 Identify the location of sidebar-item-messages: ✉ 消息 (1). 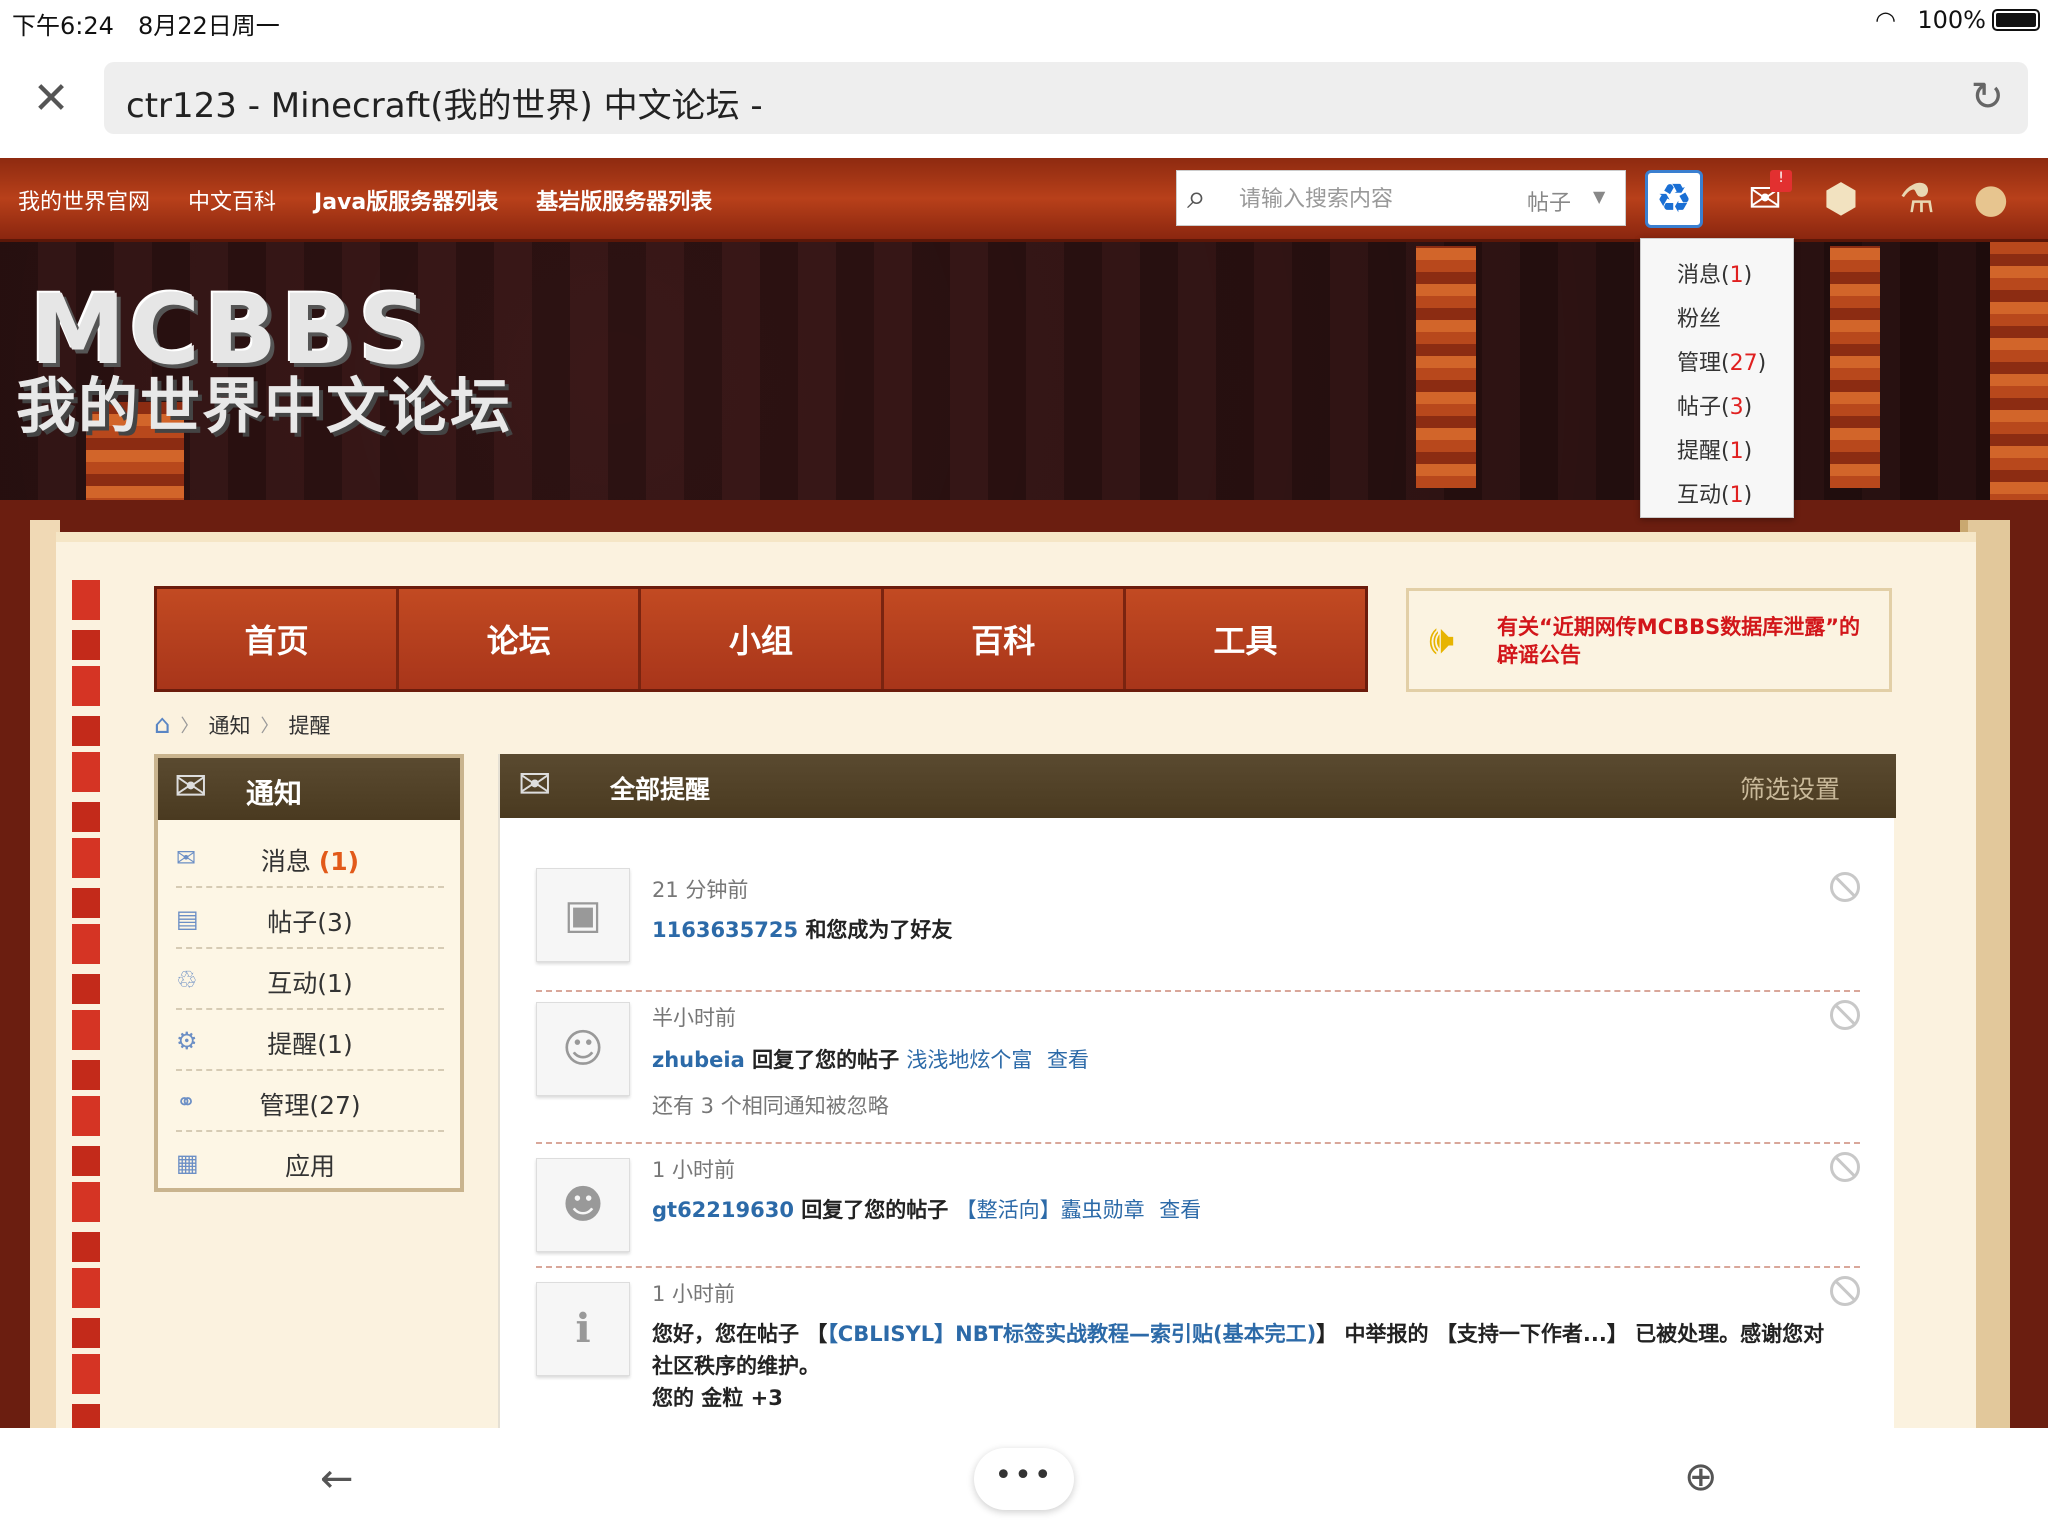
(310, 858).